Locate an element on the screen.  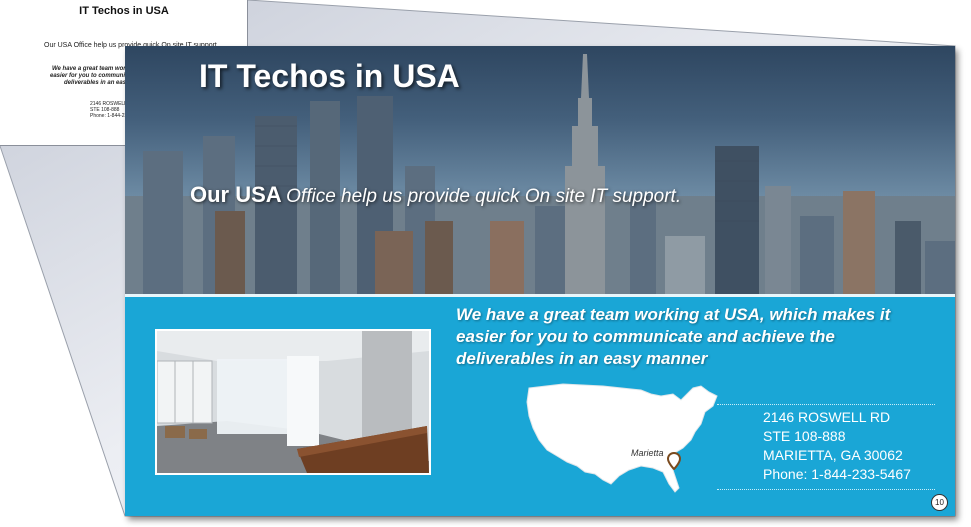
map-location-label: Marietta is located at coordinates (647, 453).